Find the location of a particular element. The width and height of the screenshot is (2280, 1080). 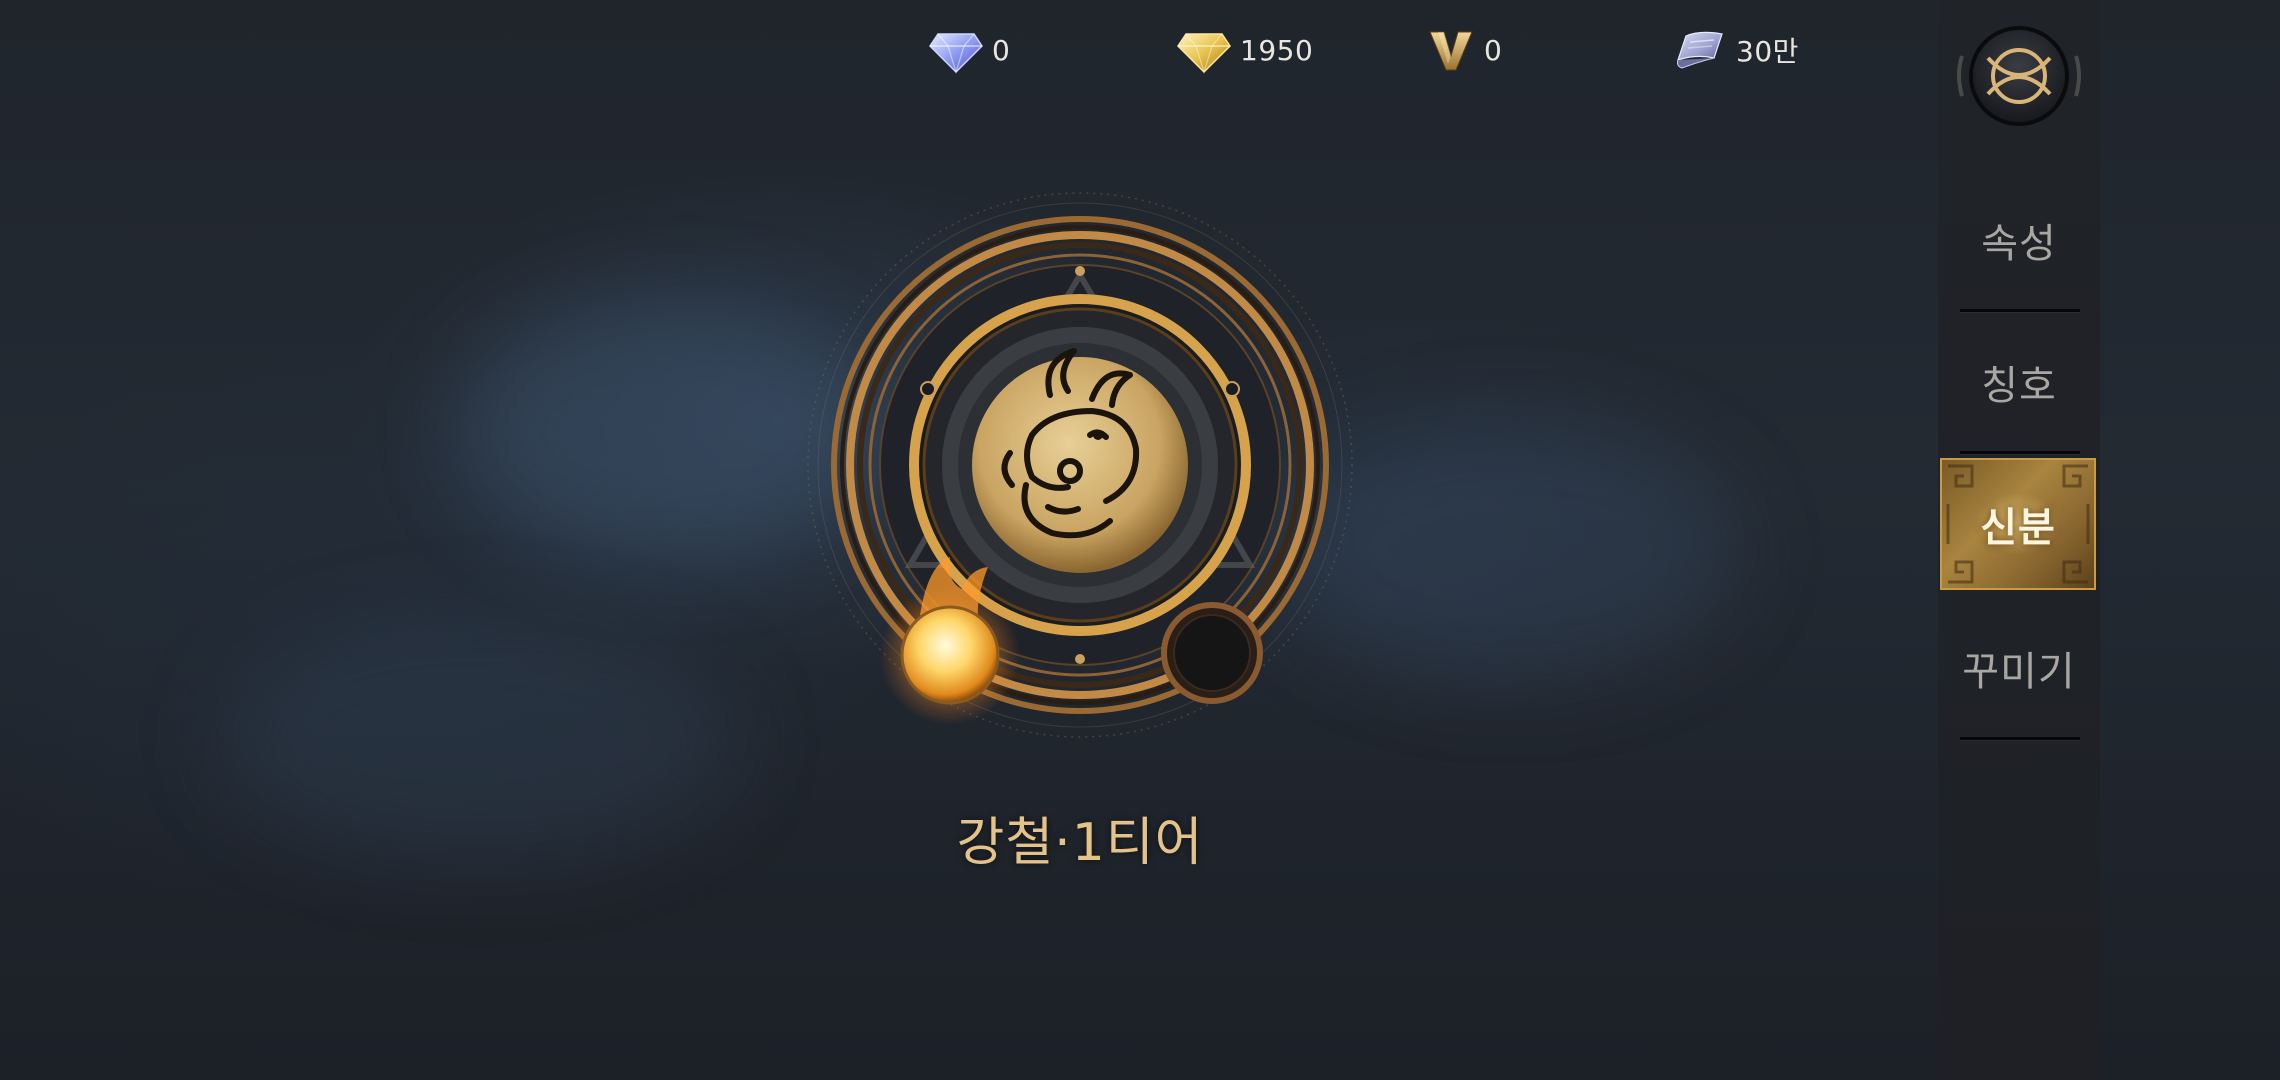

currency-ticket: 30만 is located at coordinates (1734, 50).